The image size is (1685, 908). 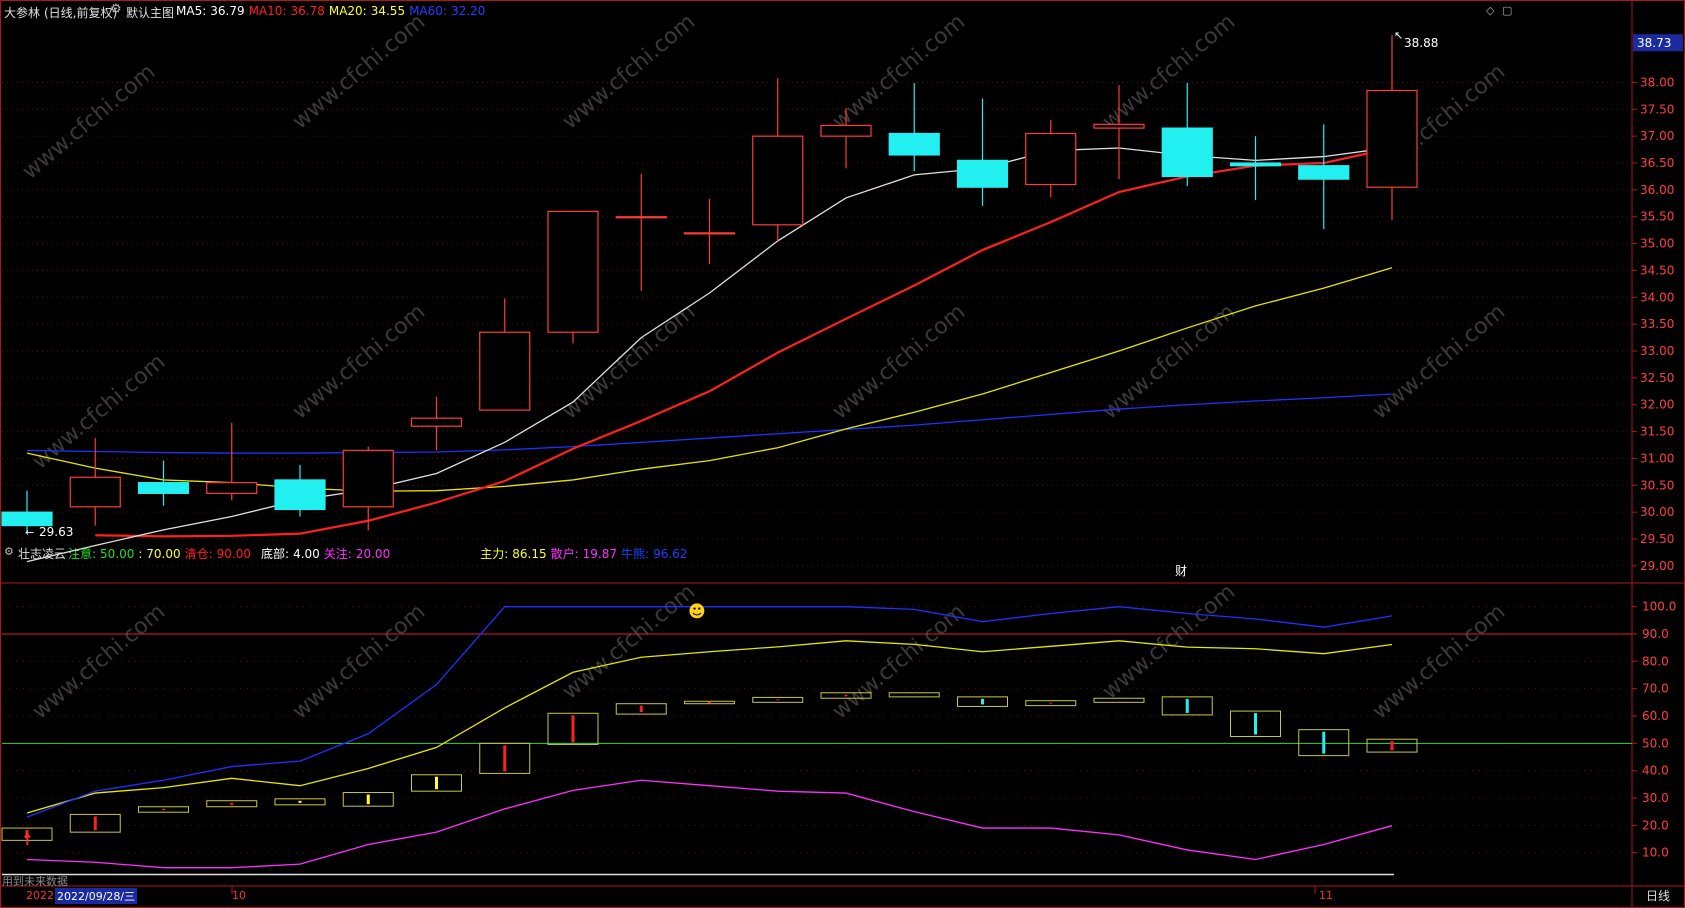 What do you see at coordinates (1398, 35) in the screenshot?
I see `high-arrow-icon: ↖` at bounding box center [1398, 35].